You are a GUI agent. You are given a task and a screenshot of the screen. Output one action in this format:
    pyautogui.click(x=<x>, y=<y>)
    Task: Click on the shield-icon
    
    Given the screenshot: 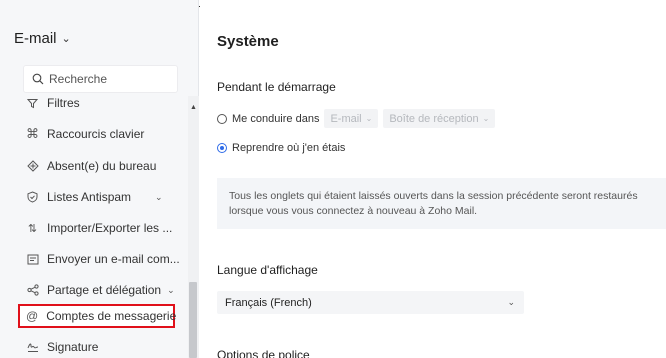 What is the action you would take?
    pyautogui.click(x=32, y=197)
    